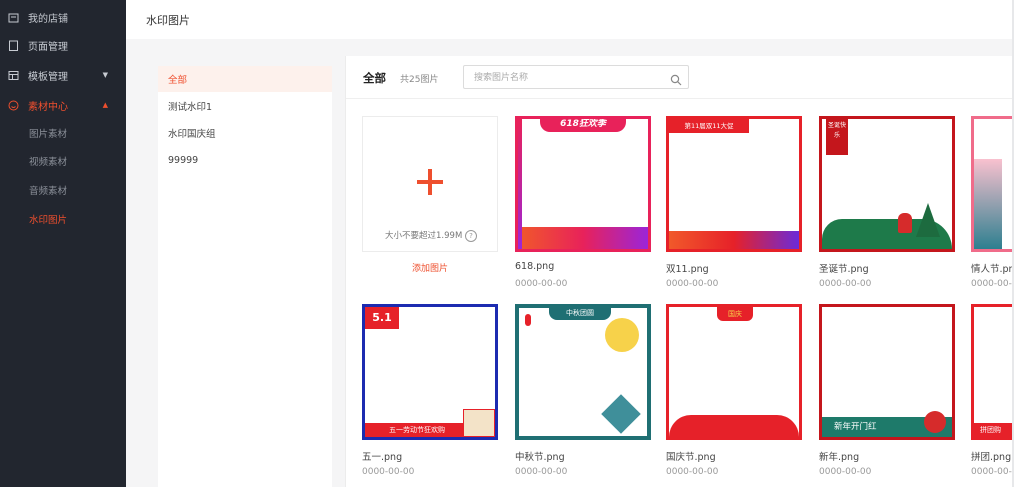 The width and height of the screenshot is (1014, 487). Describe the element at coordinates (844, 269) in the screenshot. I see `image-name: 圣诞节.png` at that location.